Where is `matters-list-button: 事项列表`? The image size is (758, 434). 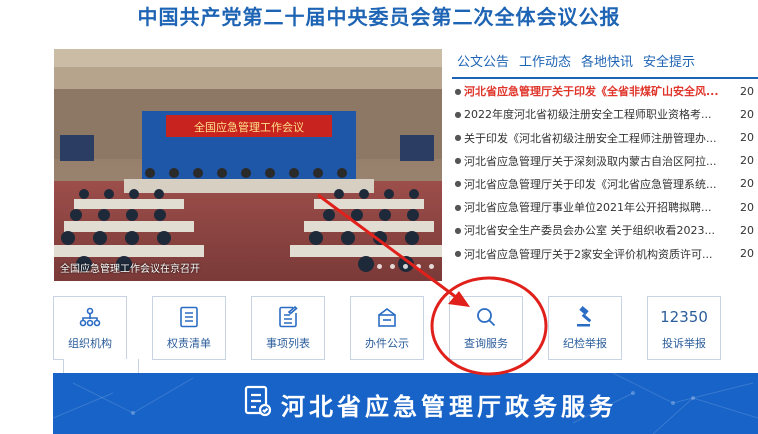
matters-list-button: 事项列表 is located at coordinates (288, 328).